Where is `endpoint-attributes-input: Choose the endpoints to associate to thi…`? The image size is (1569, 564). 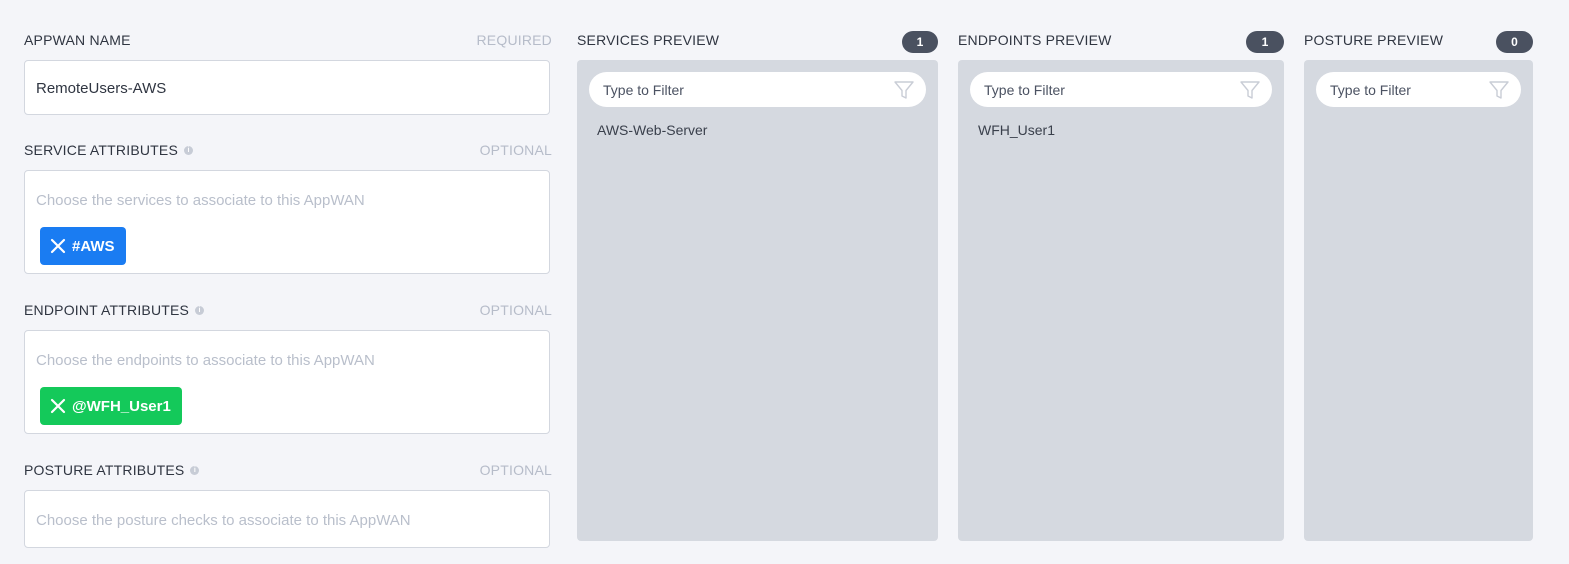
endpoint-attributes-input: Choose the endpoints to associate to thi… is located at coordinates (287, 382).